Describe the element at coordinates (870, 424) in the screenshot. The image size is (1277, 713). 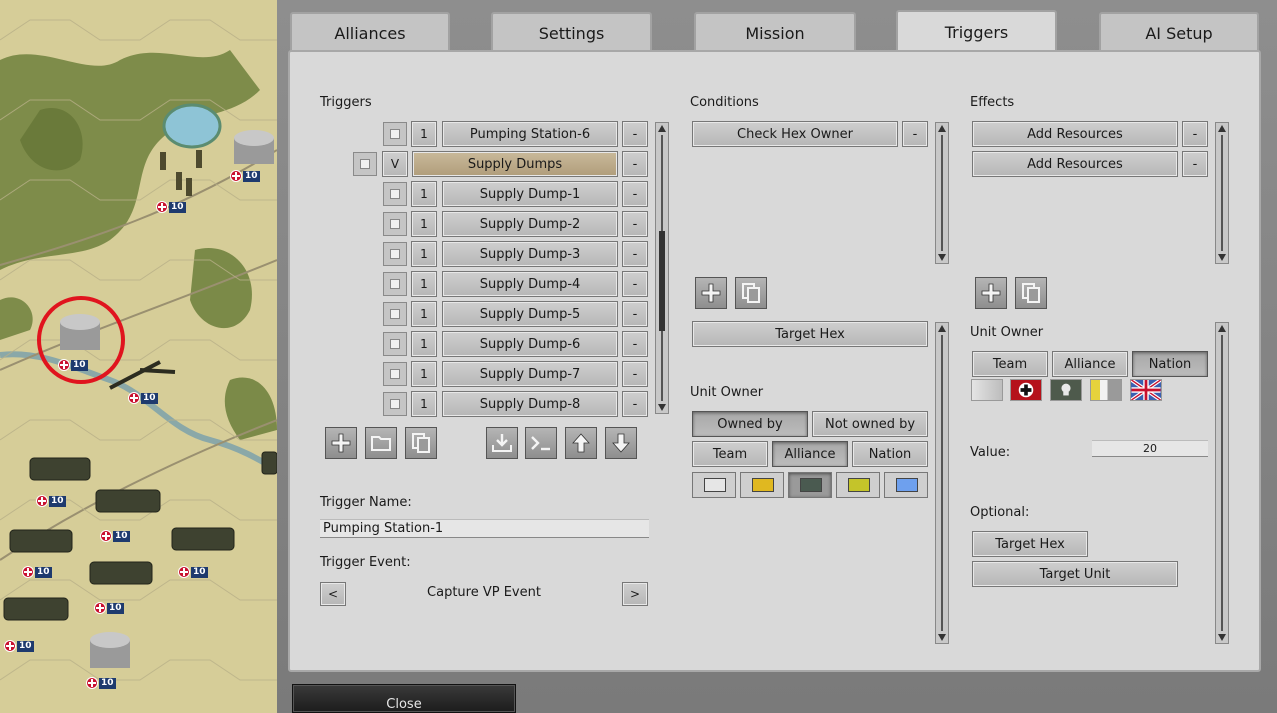
I see `not-owned-by-toggle: Not owned by` at that location.